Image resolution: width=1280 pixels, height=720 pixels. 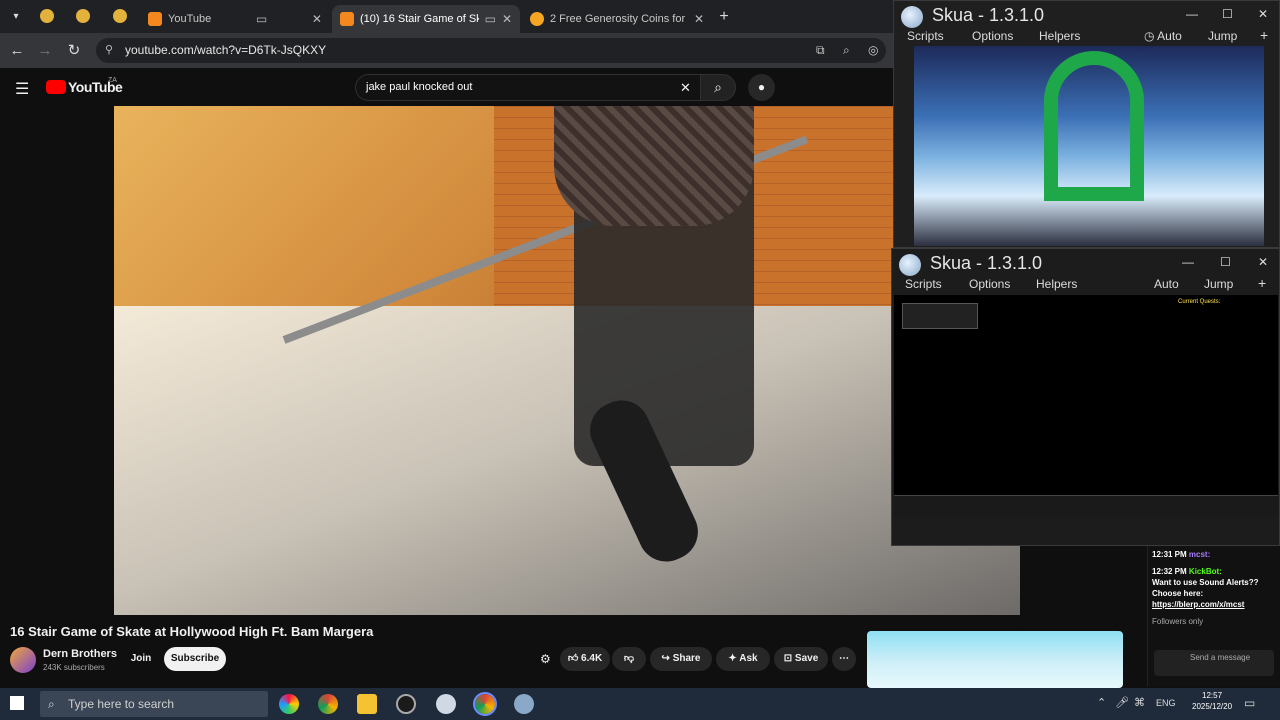 What do you see at coordinates (1249, 703) in the screenshot?
I see `notifications-icon: ▭` at bounding box center [1249, 703].